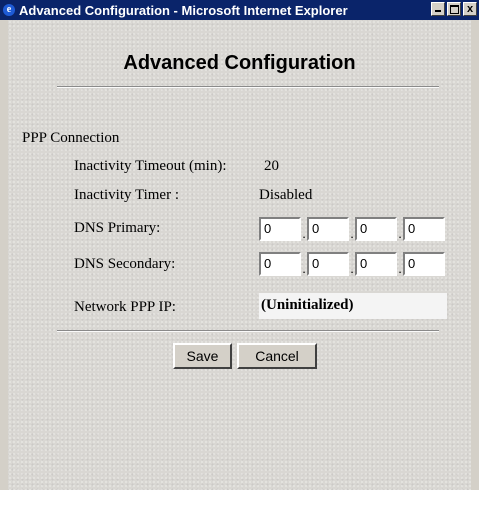 Image resolution: width=479 pixels, height=514 pixels. What do you see at coordinates (248, 331) in the screenshot?
I see `divider-bottom` at bounding box center [248, 331].